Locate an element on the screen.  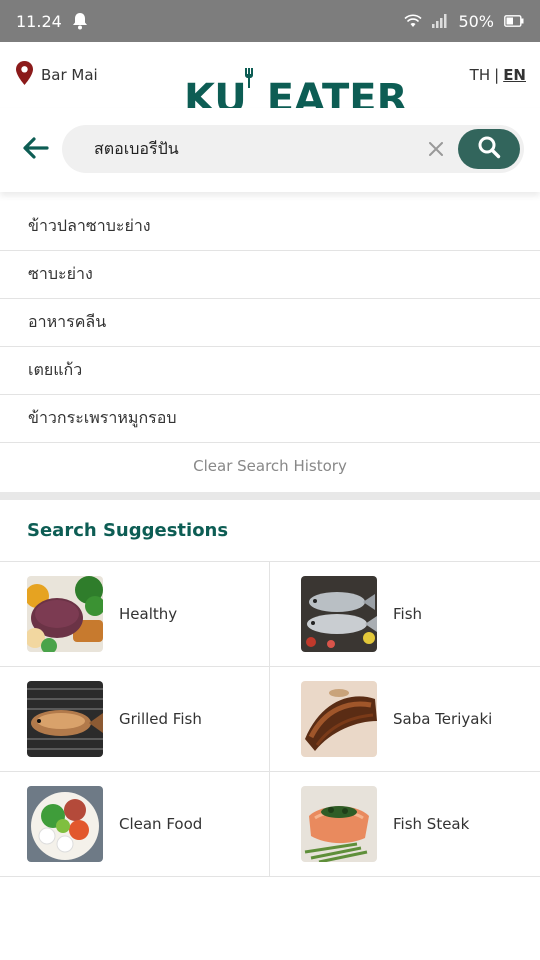
bell-icon is located at coordinates (80, 21).